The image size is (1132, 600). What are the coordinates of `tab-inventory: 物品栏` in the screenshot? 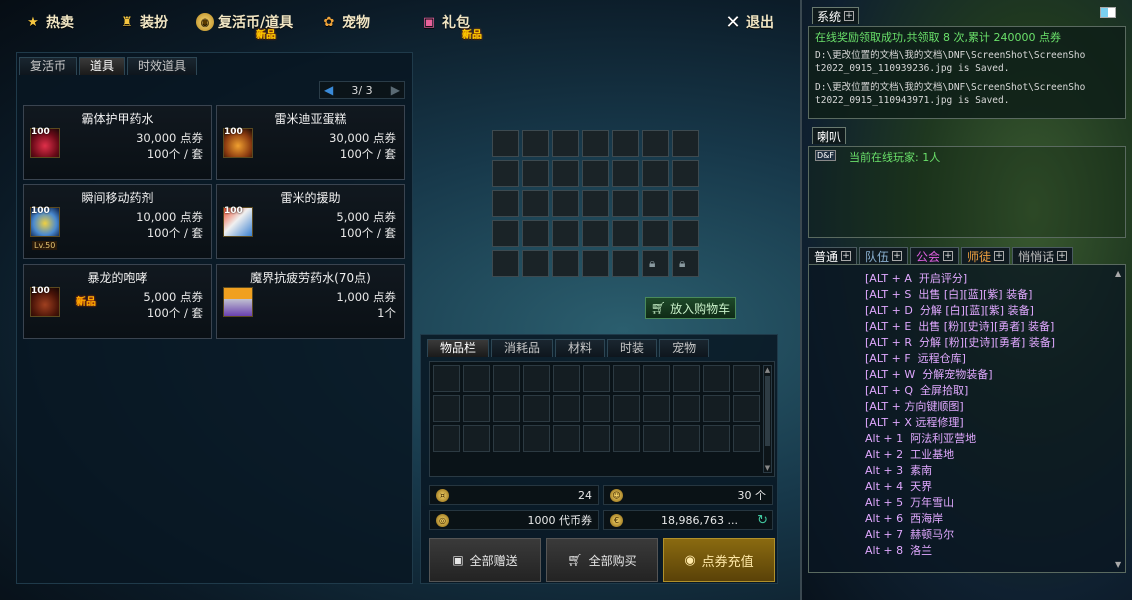 It's located at (458, 348).